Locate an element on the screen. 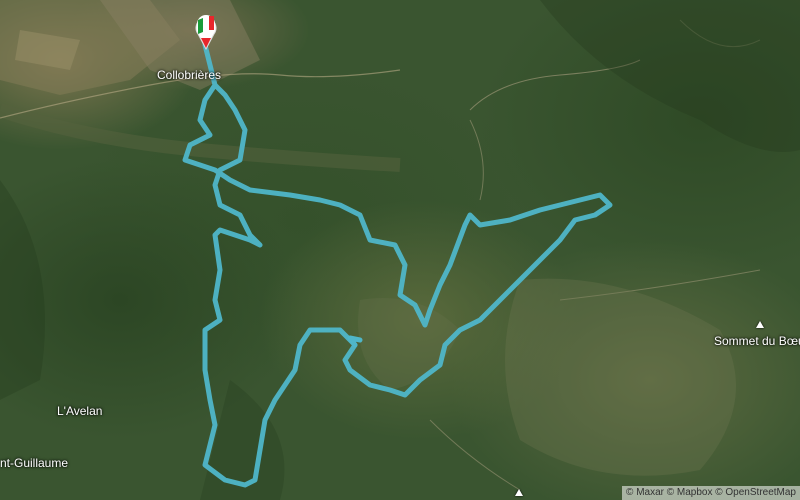 This screenshot has width=800, height=500. peak-label-sommet-du-boeuf: Sommet du Bœu is located at coordinates (757, 341).